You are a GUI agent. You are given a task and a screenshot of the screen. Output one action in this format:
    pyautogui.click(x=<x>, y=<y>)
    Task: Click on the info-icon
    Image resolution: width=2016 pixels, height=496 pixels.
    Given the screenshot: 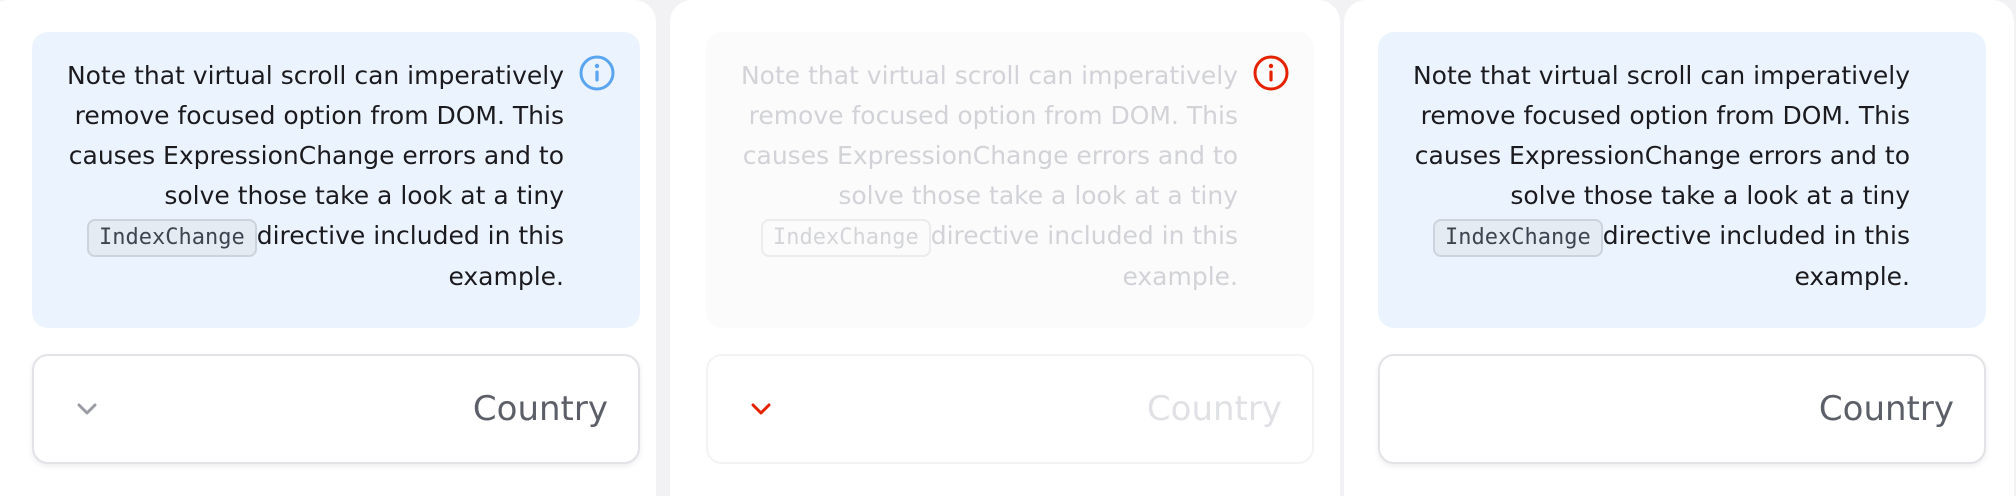 What is the action you would take?
    pyautogui.click(x=597, y=73)
    